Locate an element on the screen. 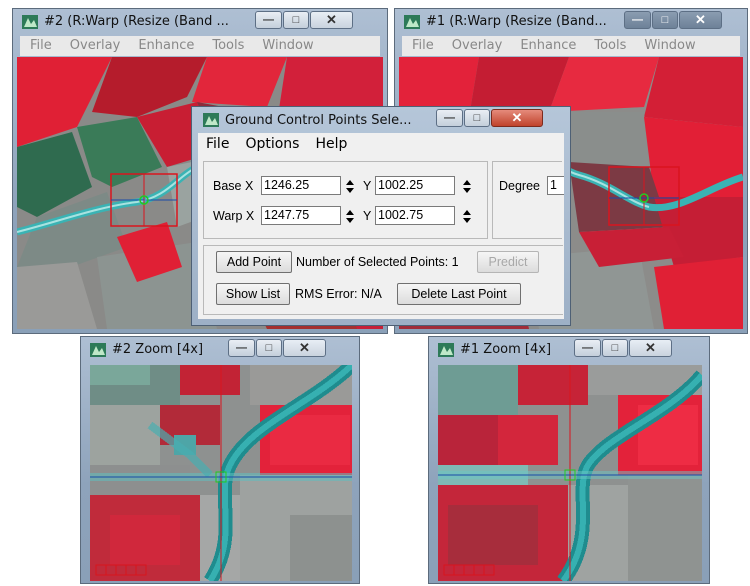 Image resolution: width=750 pixels, height=586 pixels. delete-last-point-button: Delete Last Point is located at coordinates (459, 294).